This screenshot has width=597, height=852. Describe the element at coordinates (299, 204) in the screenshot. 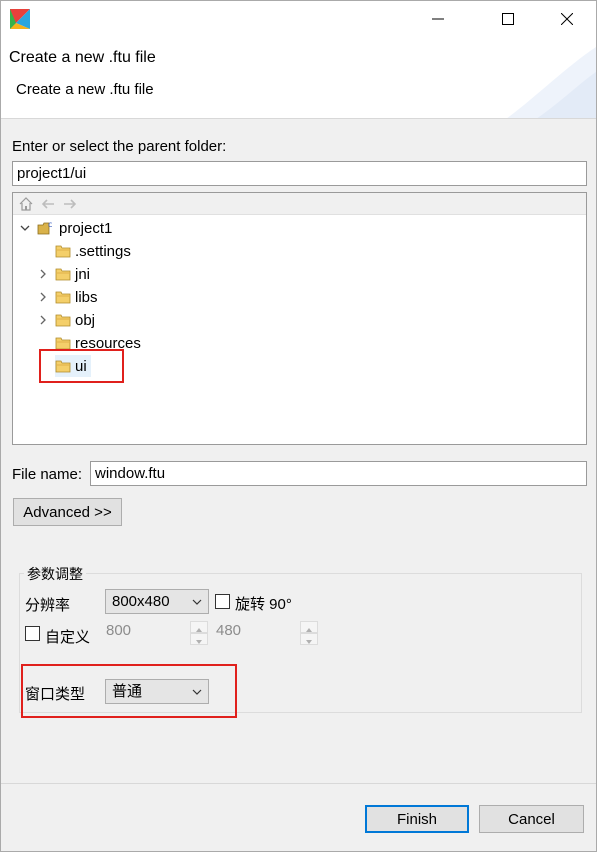

I see `tree-toolbar` at that location.